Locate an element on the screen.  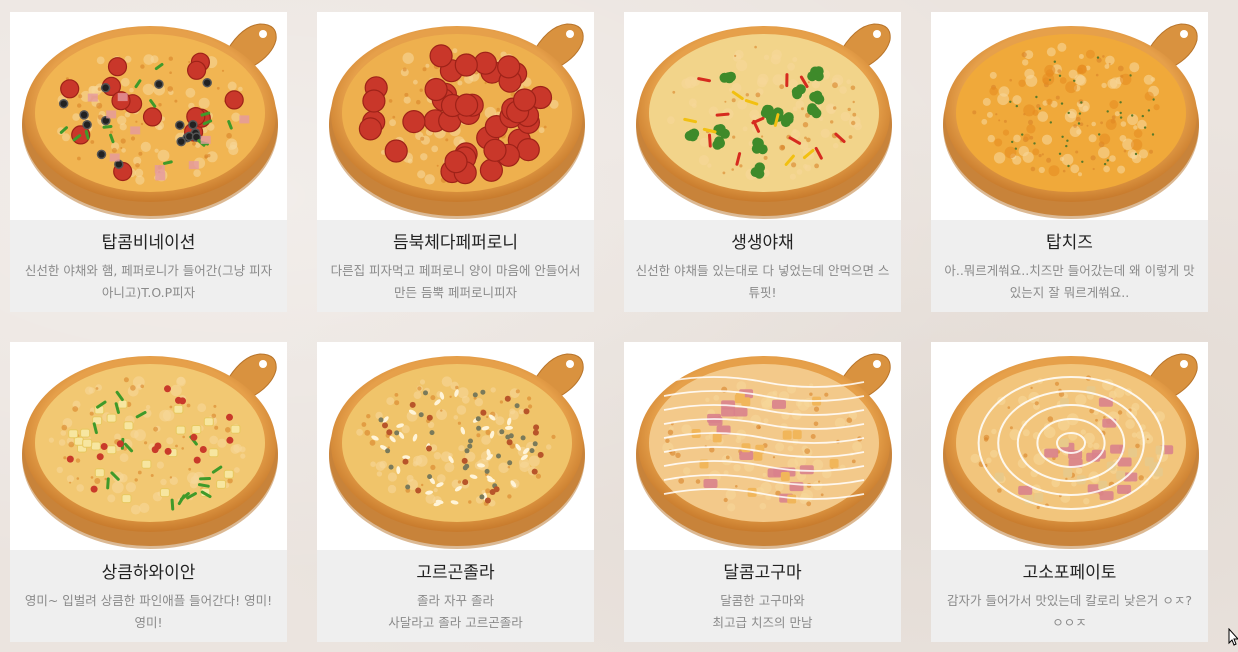
mouse-cursor-icon is located at coordinates (1233, 637).